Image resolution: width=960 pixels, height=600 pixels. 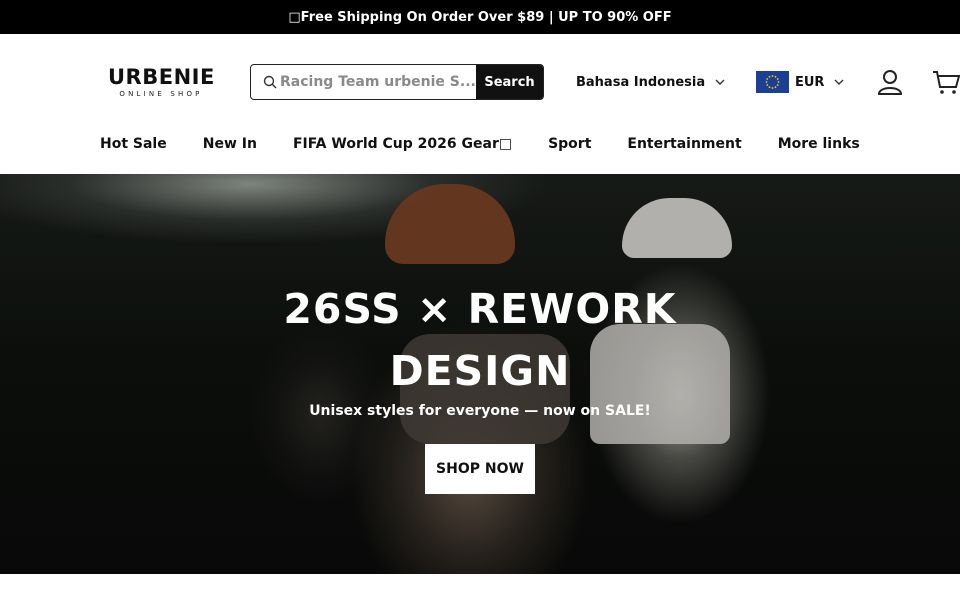 I want to click on language-label: Bahasa Indonesia, so click(x=641, y=82).